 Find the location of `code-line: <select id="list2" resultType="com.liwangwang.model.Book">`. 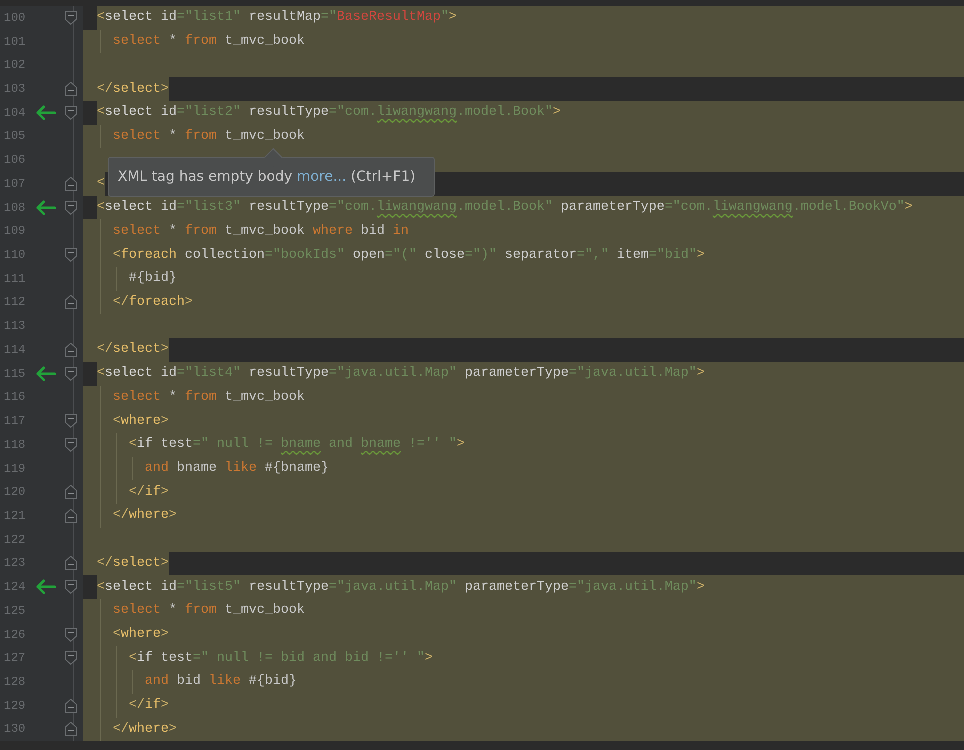

code-line: <select id="list2" resultType="com.liwangwang.model.Book"> is located at coordinates (329, 112).